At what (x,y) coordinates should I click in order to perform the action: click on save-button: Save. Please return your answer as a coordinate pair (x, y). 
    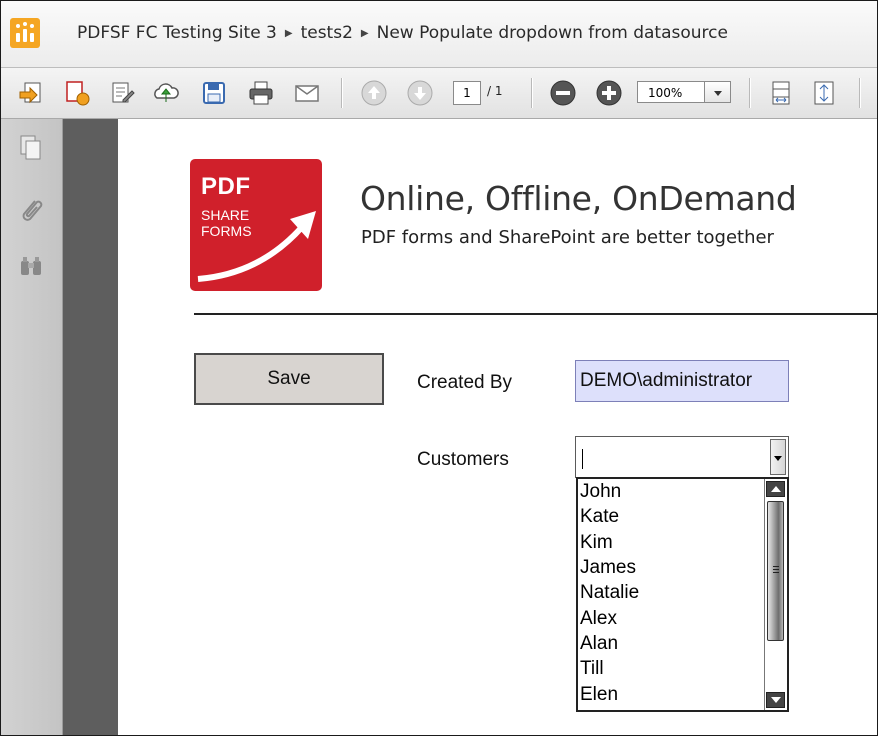
    Looking at the image, I should click on (289, 379).